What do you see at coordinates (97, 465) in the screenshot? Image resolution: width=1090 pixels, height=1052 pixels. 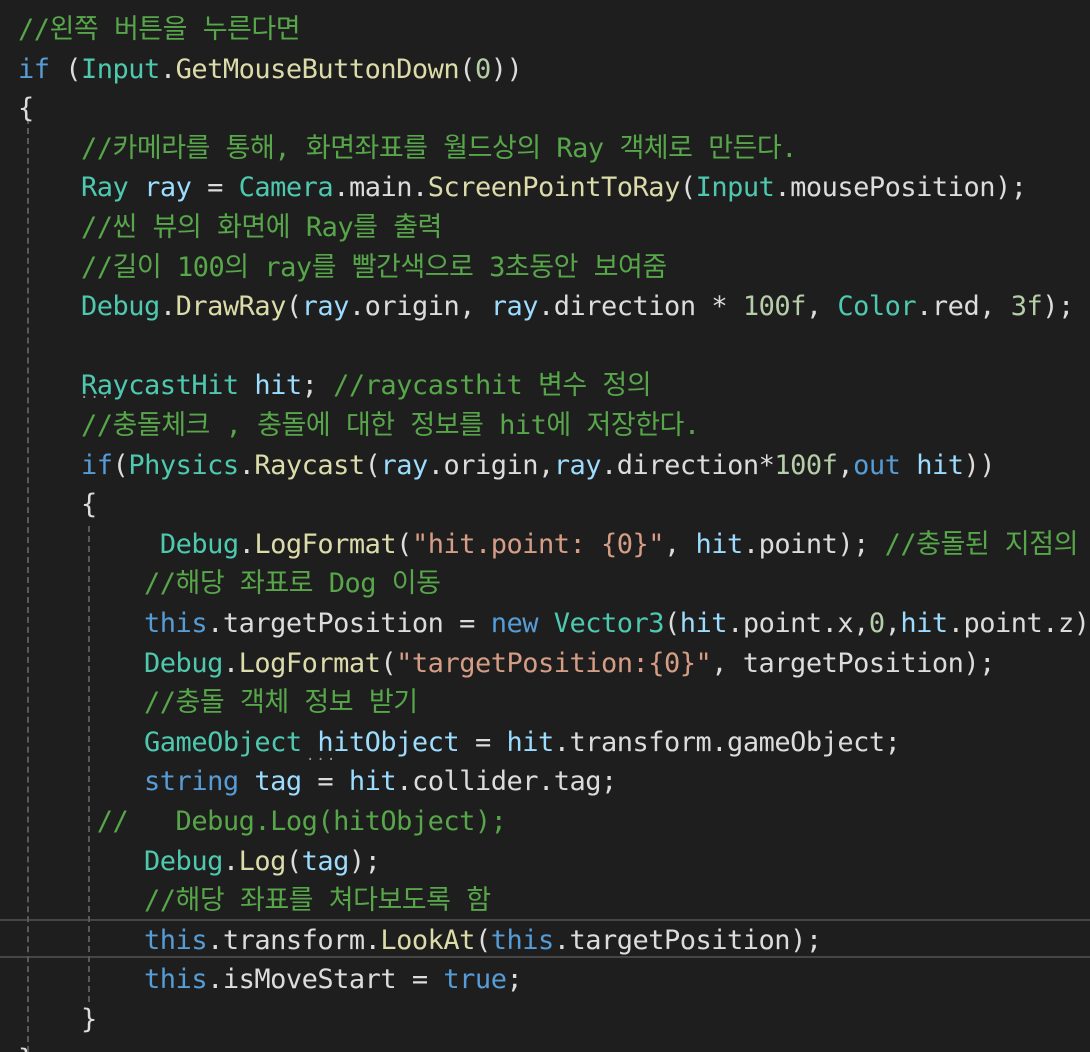 I see `code-token: if` at bounding box center [97, 465].